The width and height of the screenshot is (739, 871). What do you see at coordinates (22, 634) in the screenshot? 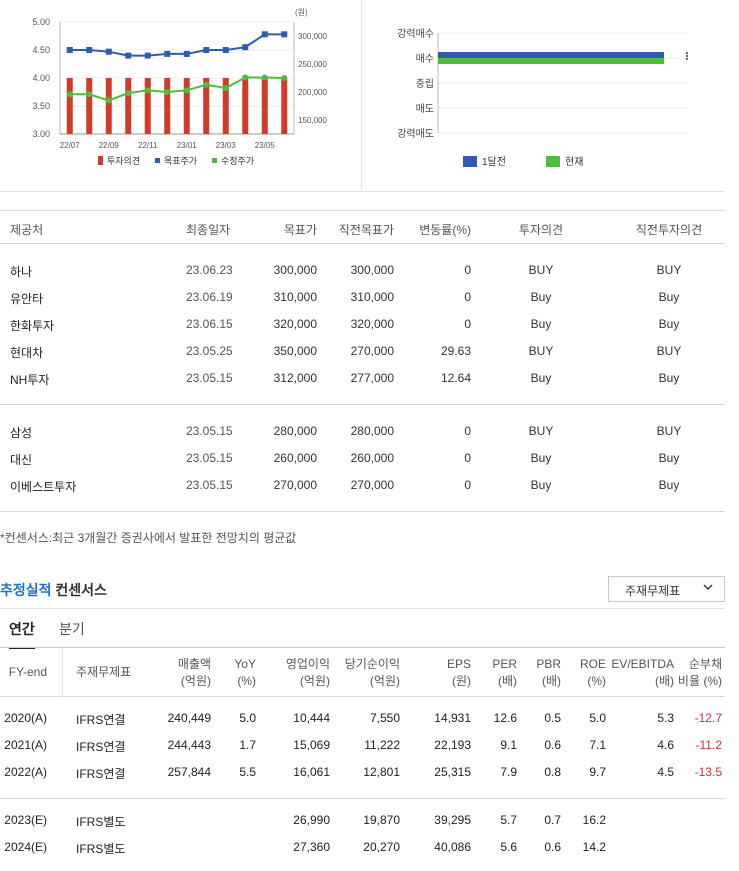
I see `tab-annual: 연간` at bounding box center [22, 634].